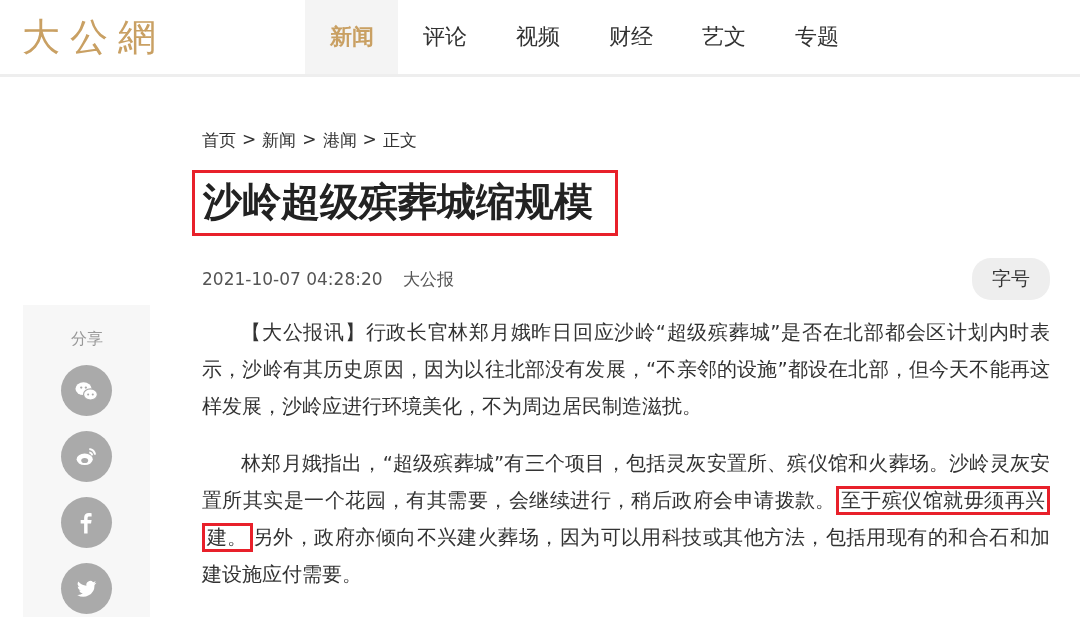 This screenshot has height=617, width=1080. Describe the element at coordinates (279, 140) in the screenshot. I see `breadcrumb-link: 新闻` at that location.